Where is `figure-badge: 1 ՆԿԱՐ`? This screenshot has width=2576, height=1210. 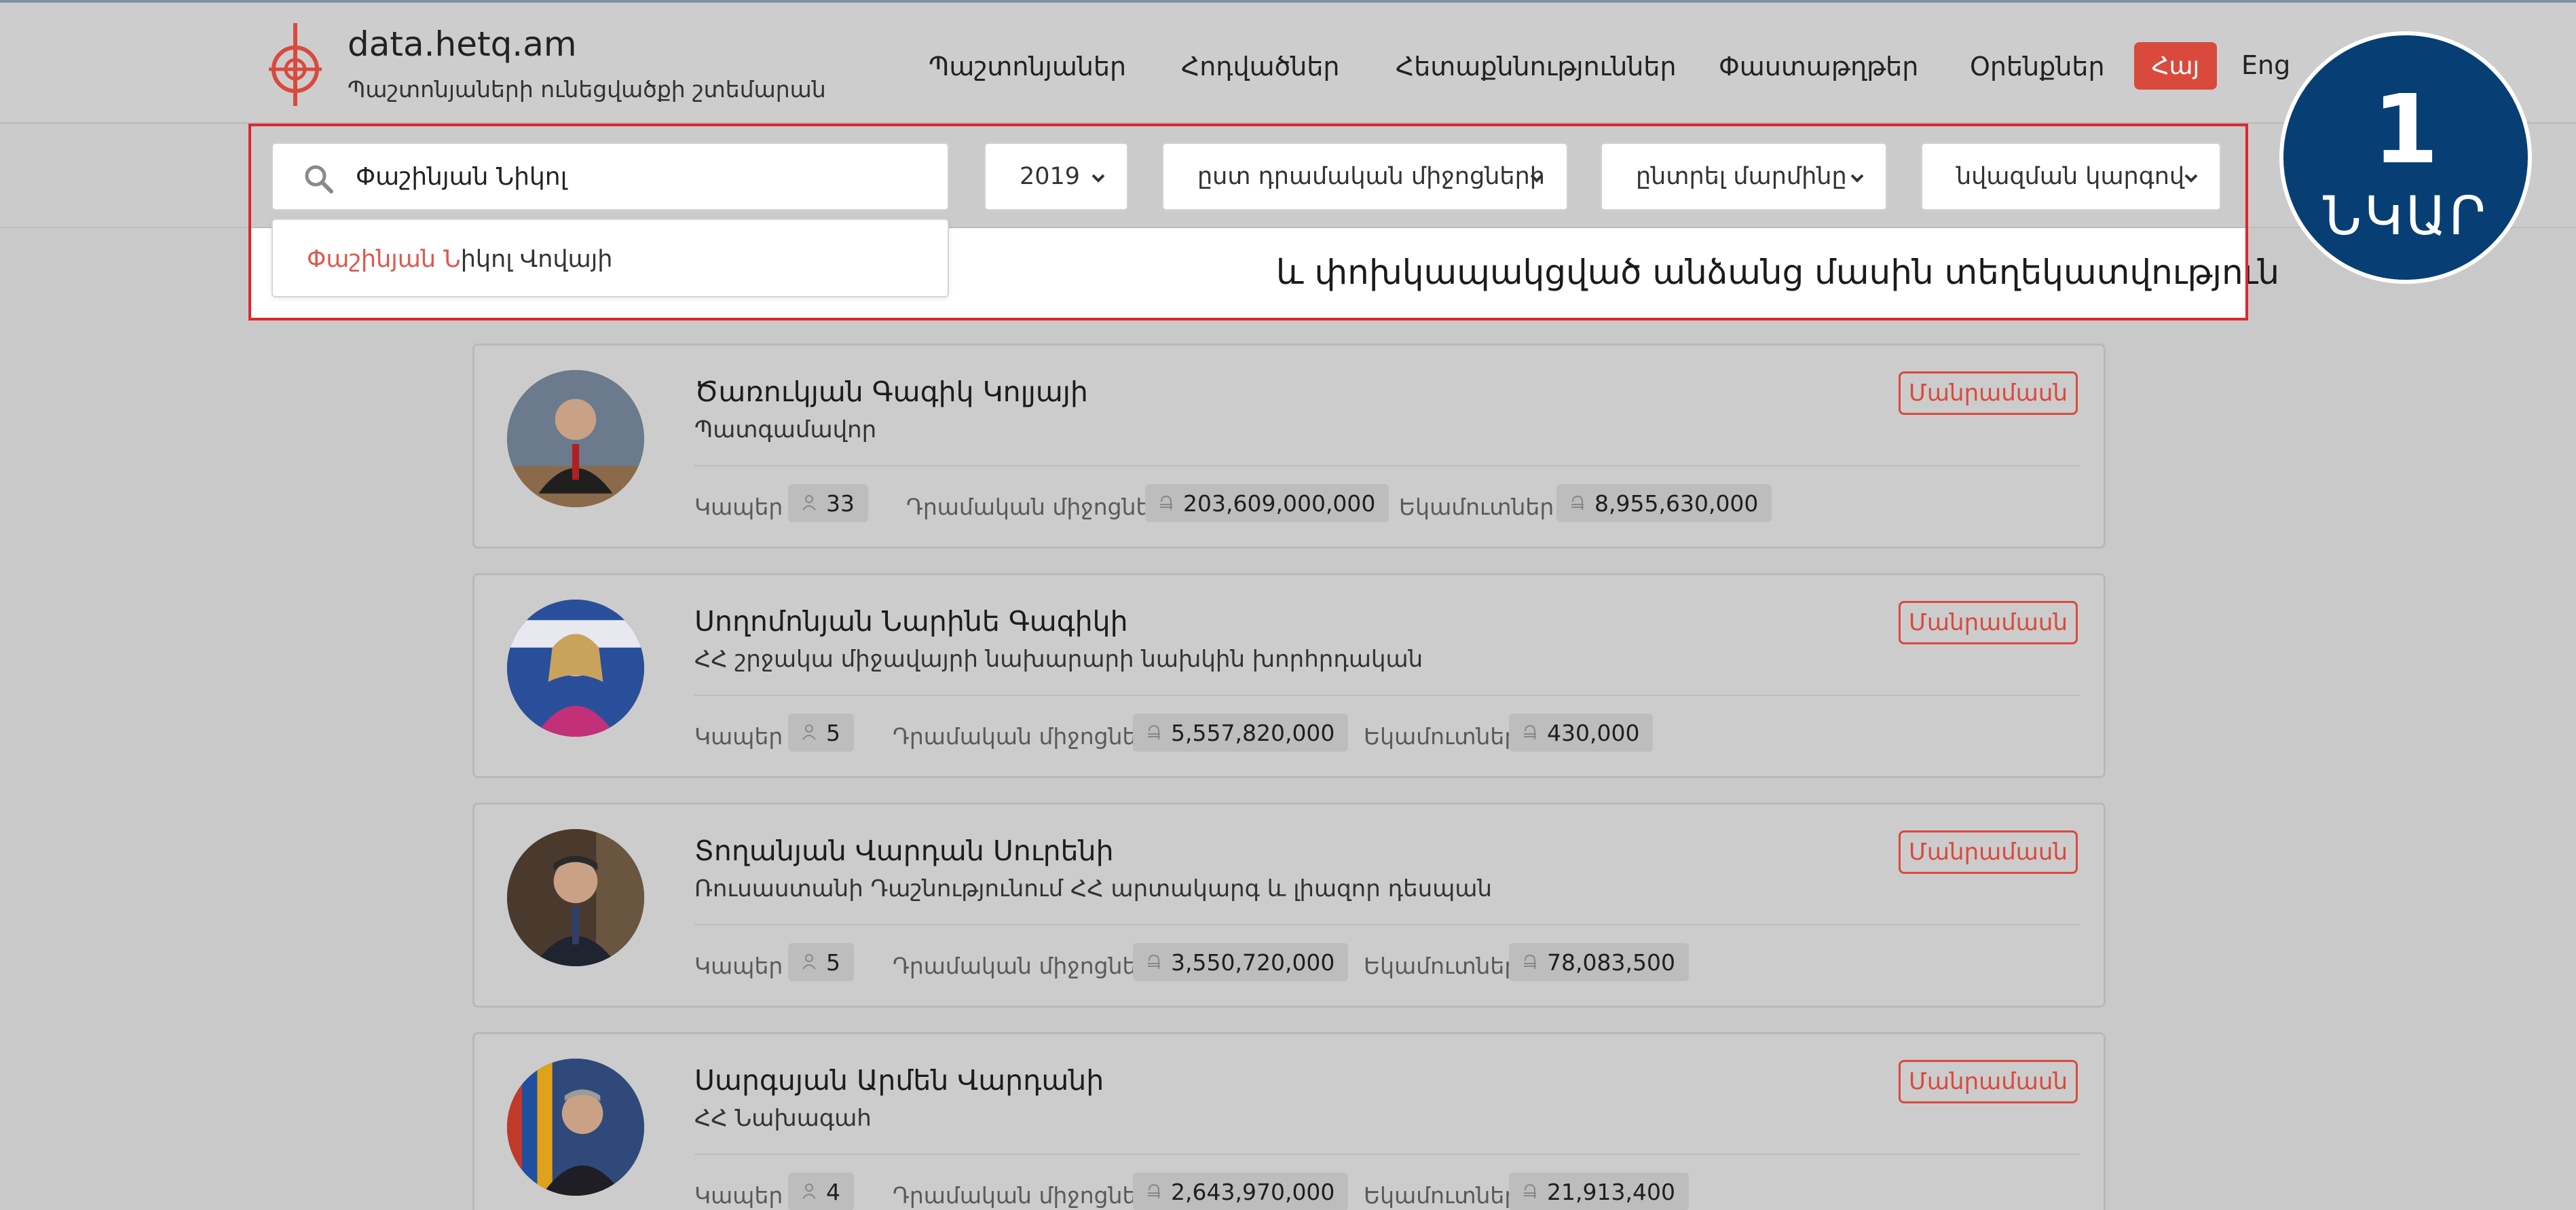
figure-badge: 1 ՆԿԱՐ is located at coordinates (2406, 157).